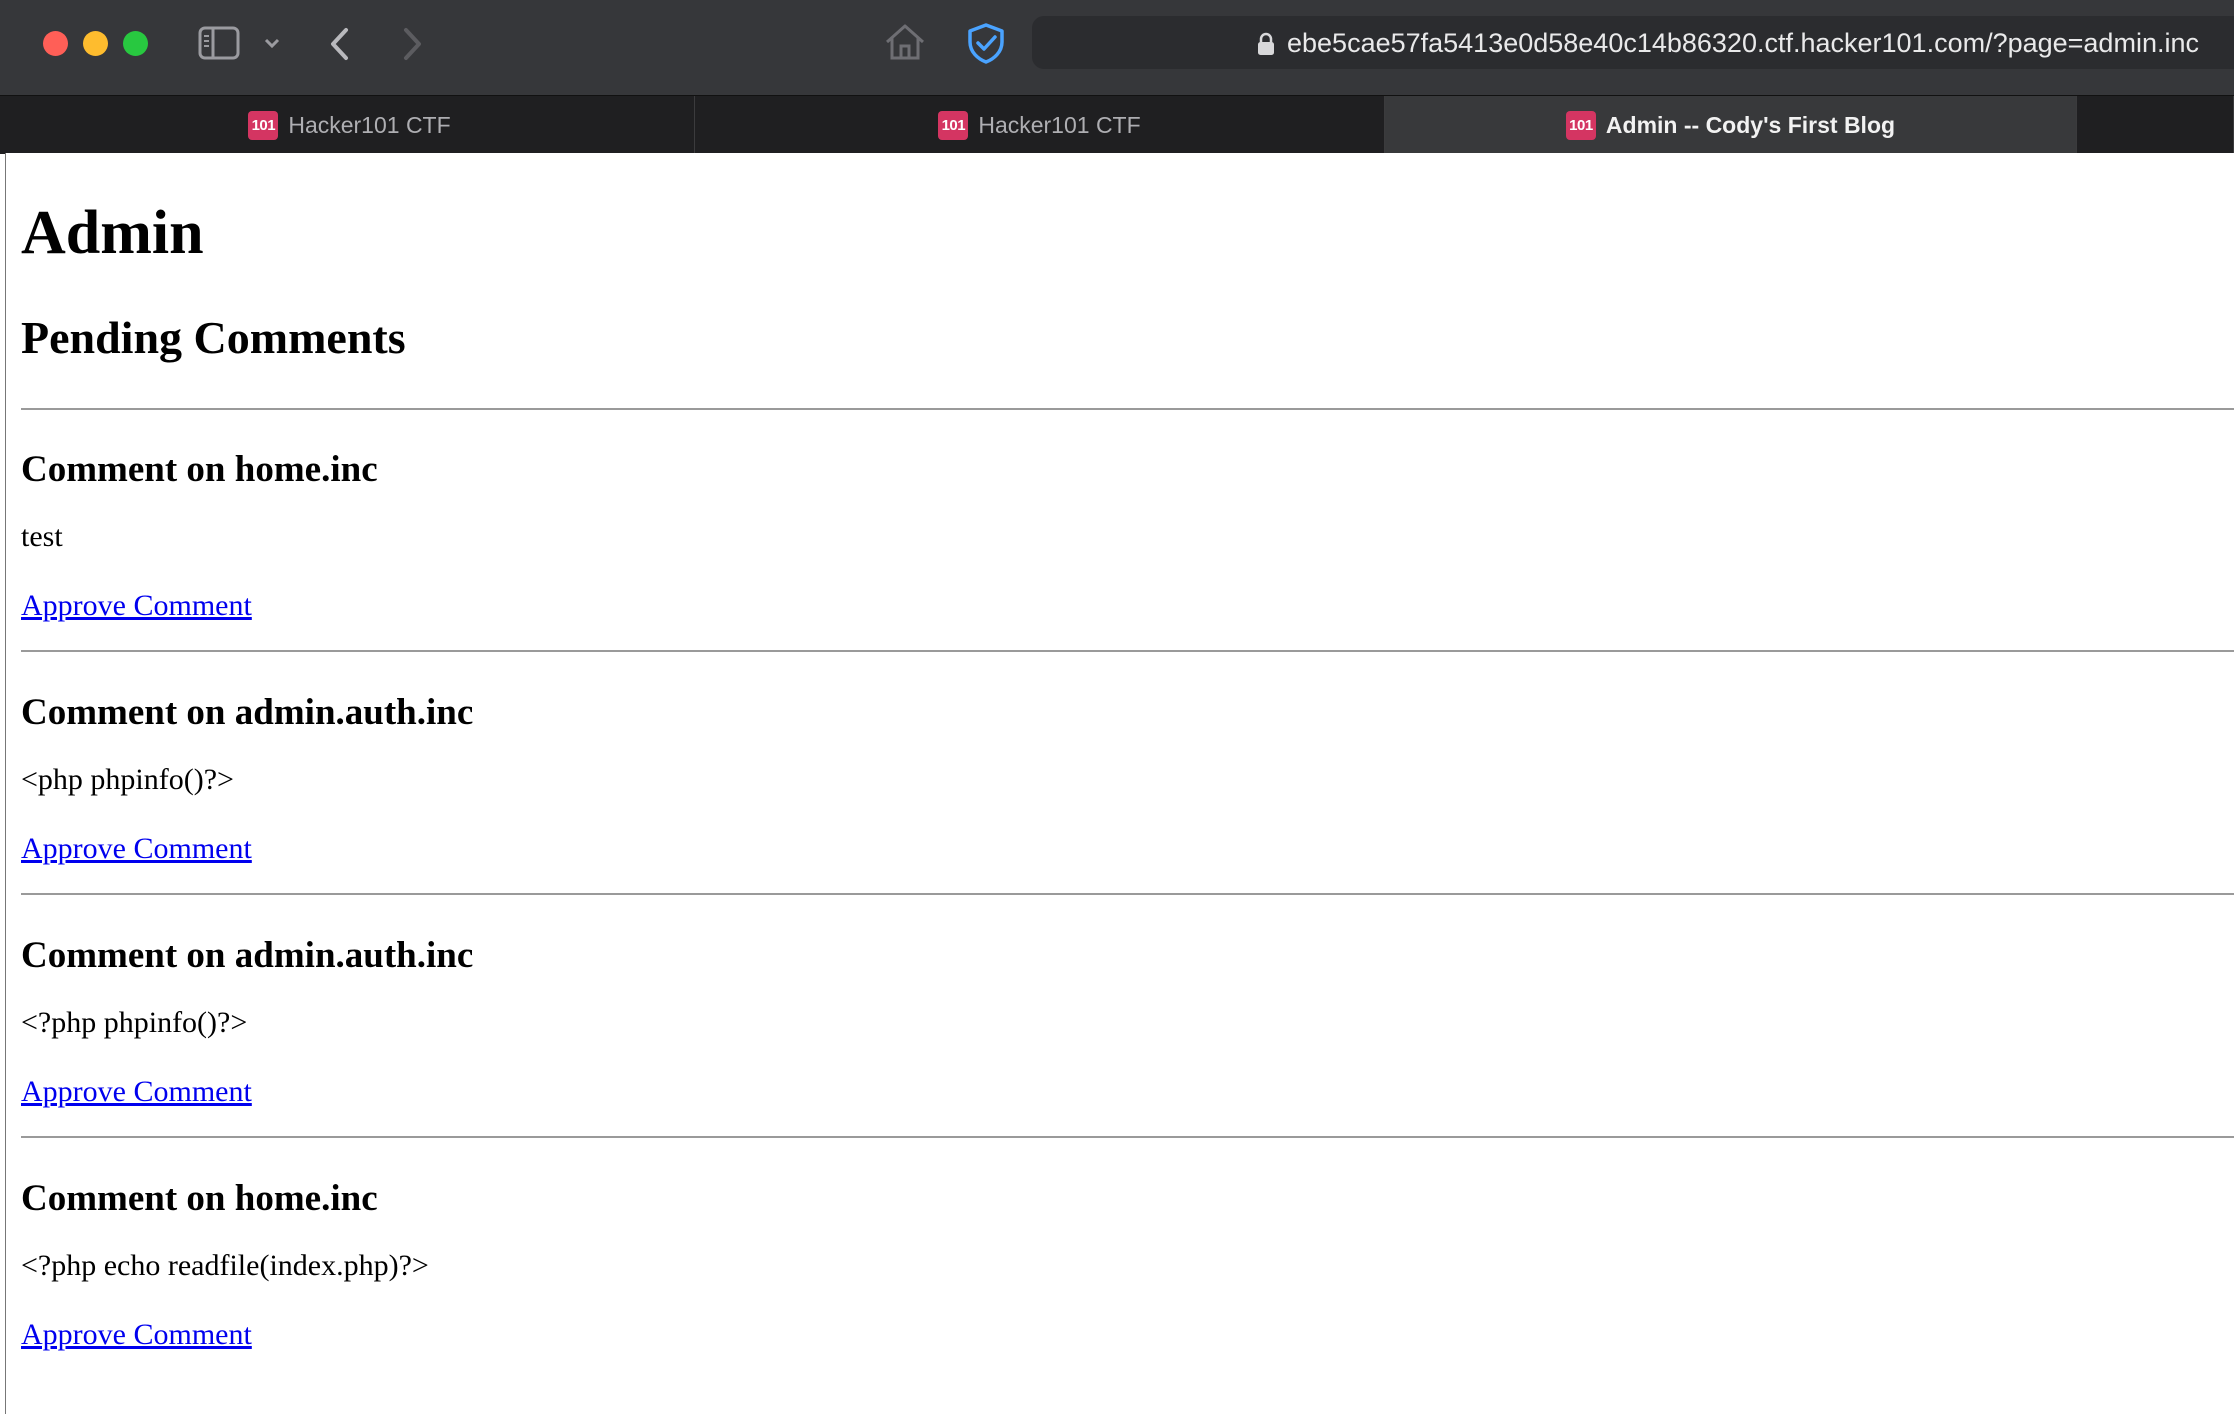 The width and height of the screenshot is (2234, 1414). What do you see at coordinates (225, 1265) in the screenshot?
I see `comment-body: <?php echo readfile(index.php)?>` at bounding box center [225, 1265].